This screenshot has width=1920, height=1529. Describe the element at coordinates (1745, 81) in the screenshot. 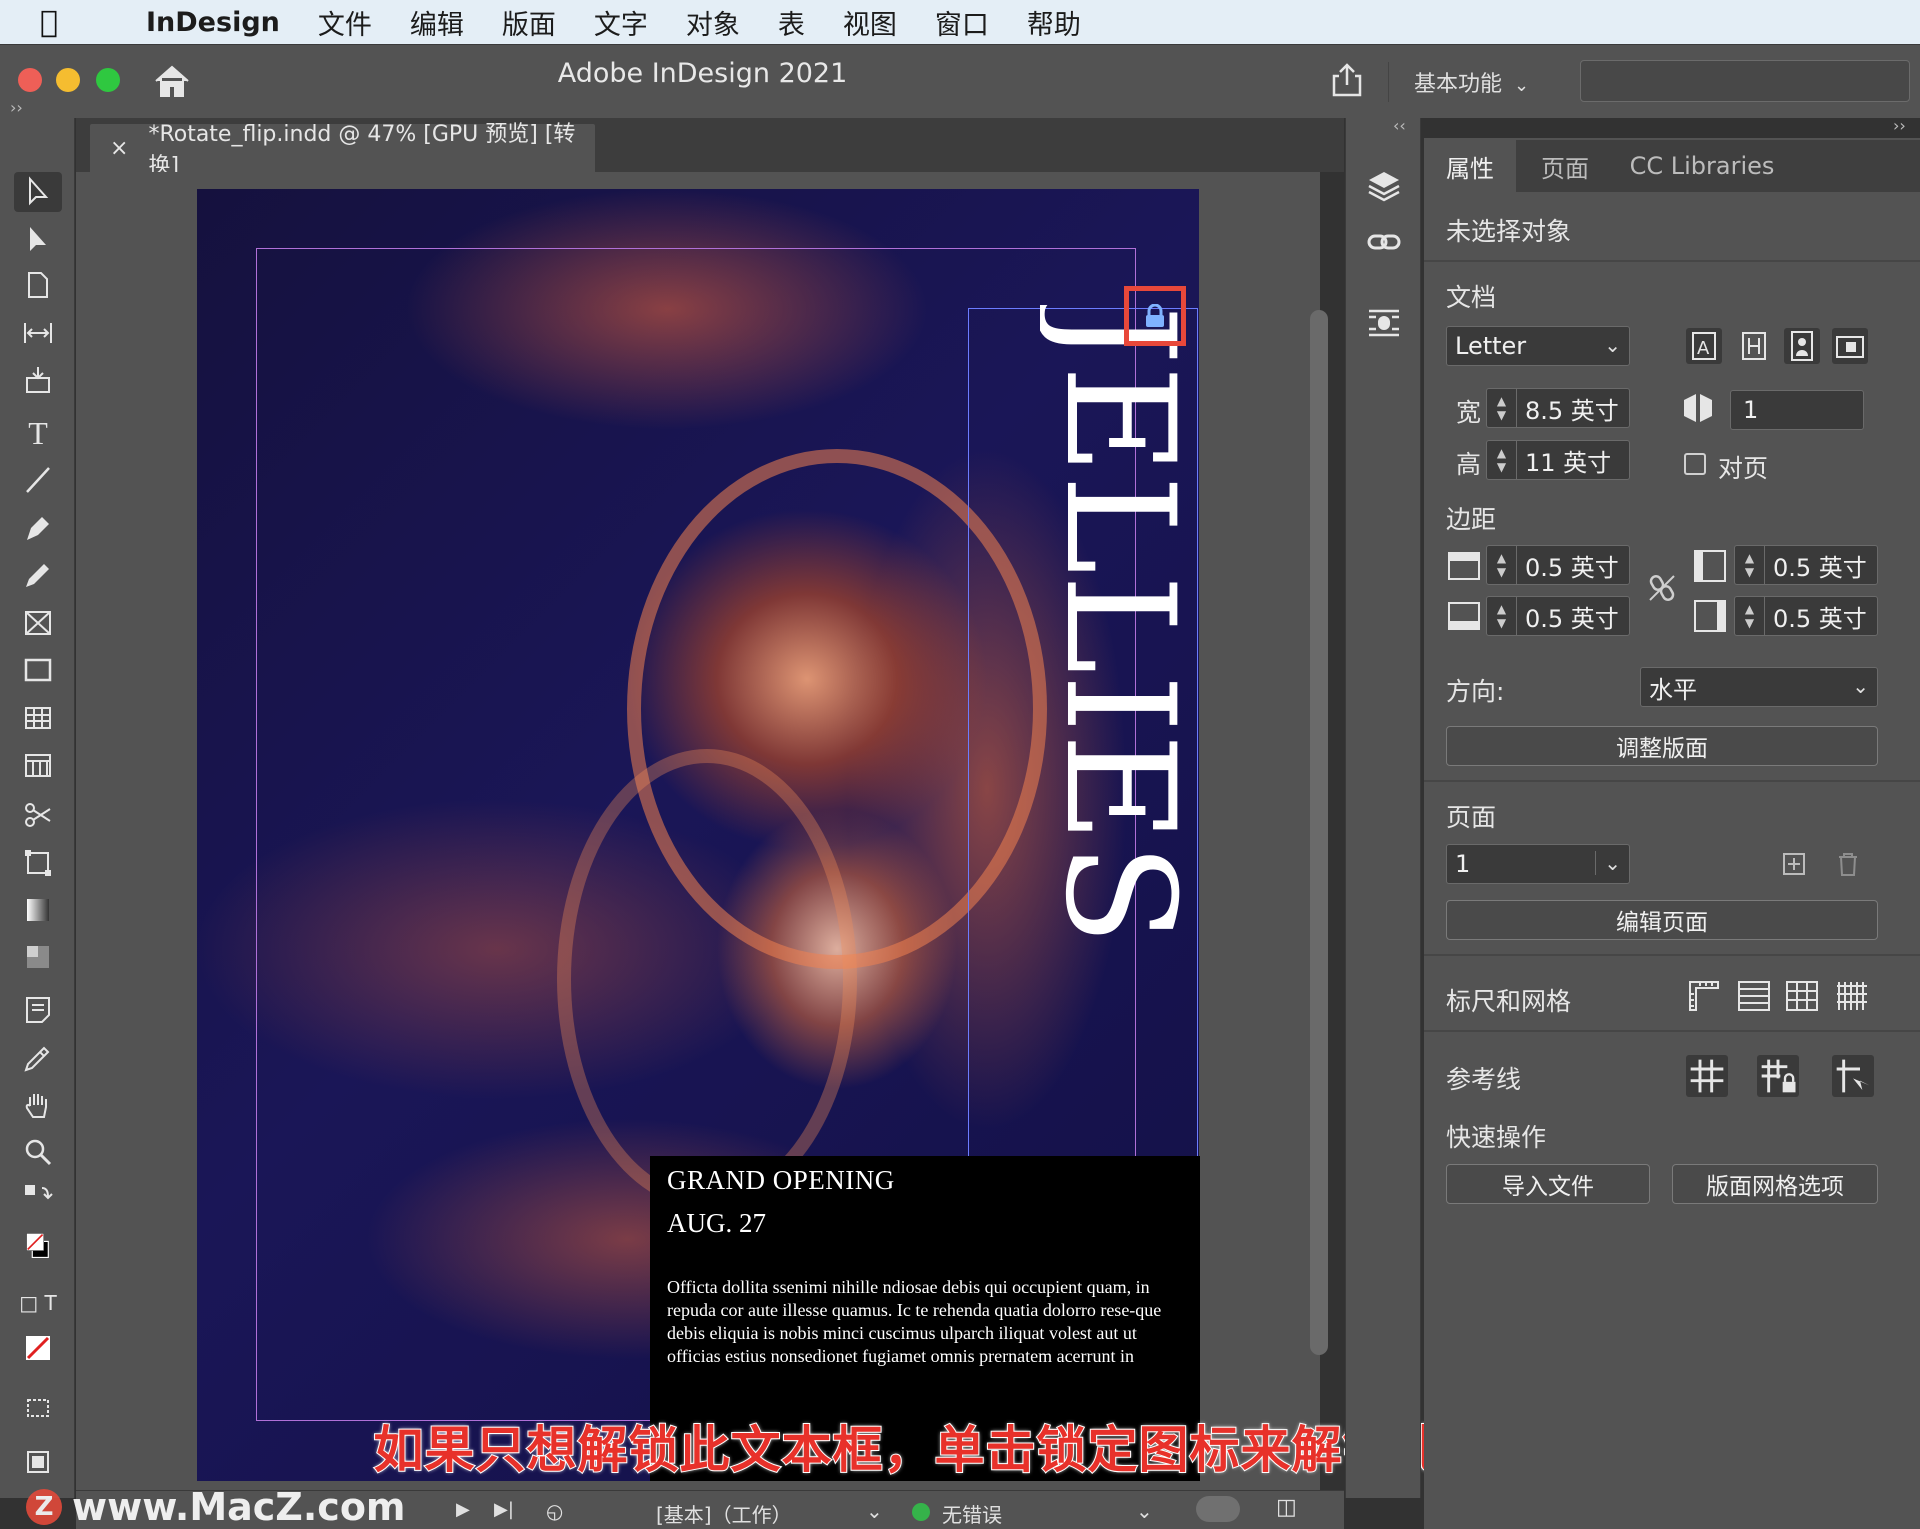

I see `search-input` at that location.